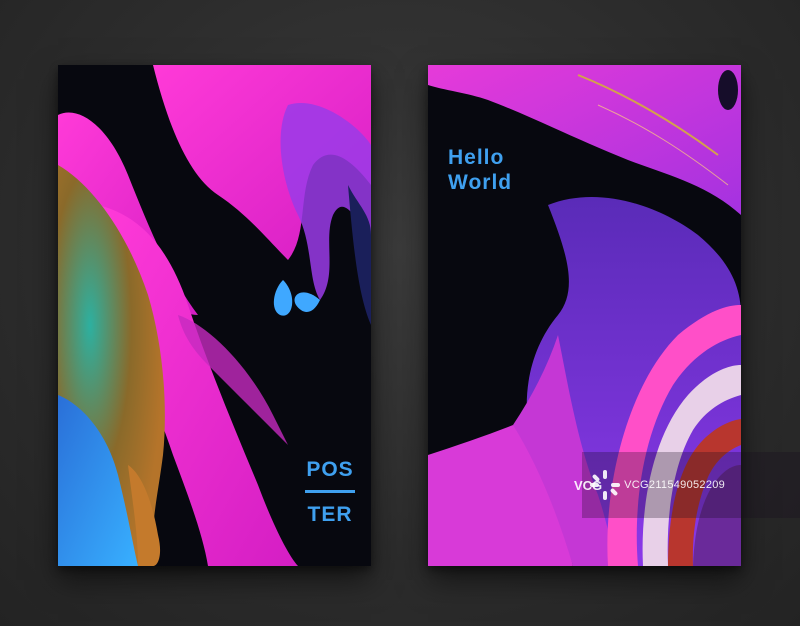 This screenshot has width=800, height=626. I want to click on poster-right-line1: Hello, so click(476, 157).